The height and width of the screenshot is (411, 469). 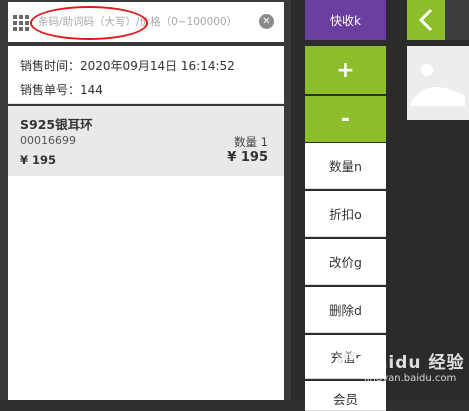 I want to click on member-button: 会员, so click(x=345, y=396).